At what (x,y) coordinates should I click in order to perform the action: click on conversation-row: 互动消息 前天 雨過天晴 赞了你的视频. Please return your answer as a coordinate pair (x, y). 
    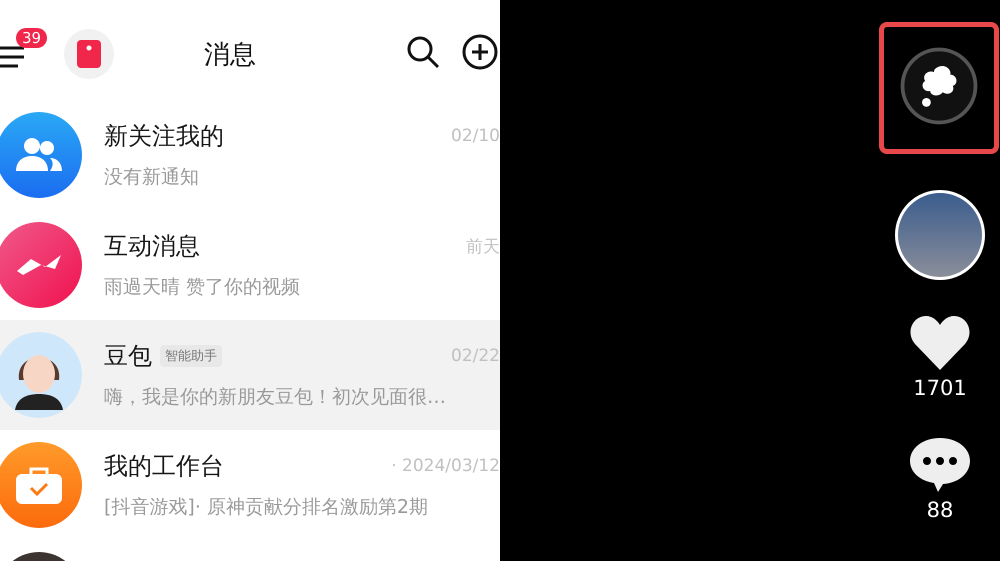
    Looking at the image, I should click on (250, 265).